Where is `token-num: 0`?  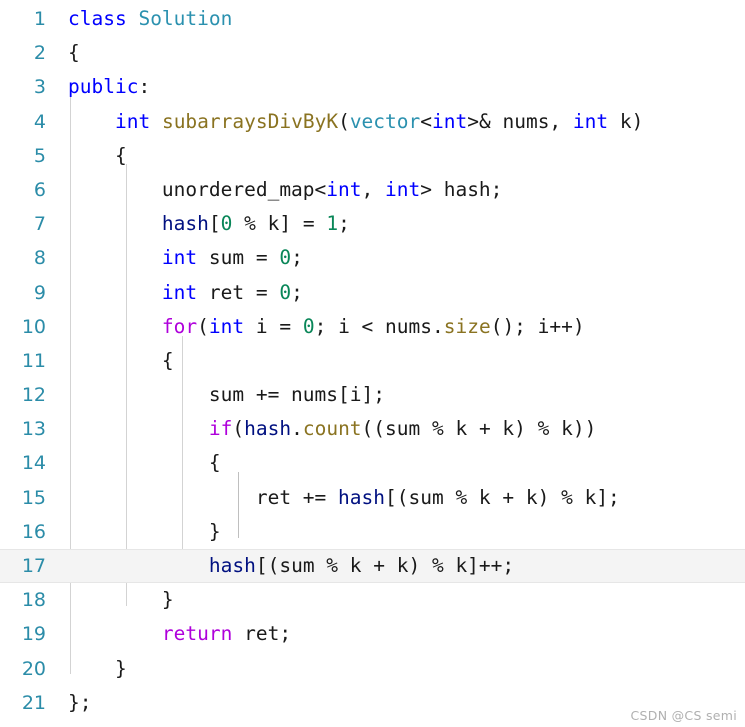
token-num: 0 is located at coordinates (308, 326).